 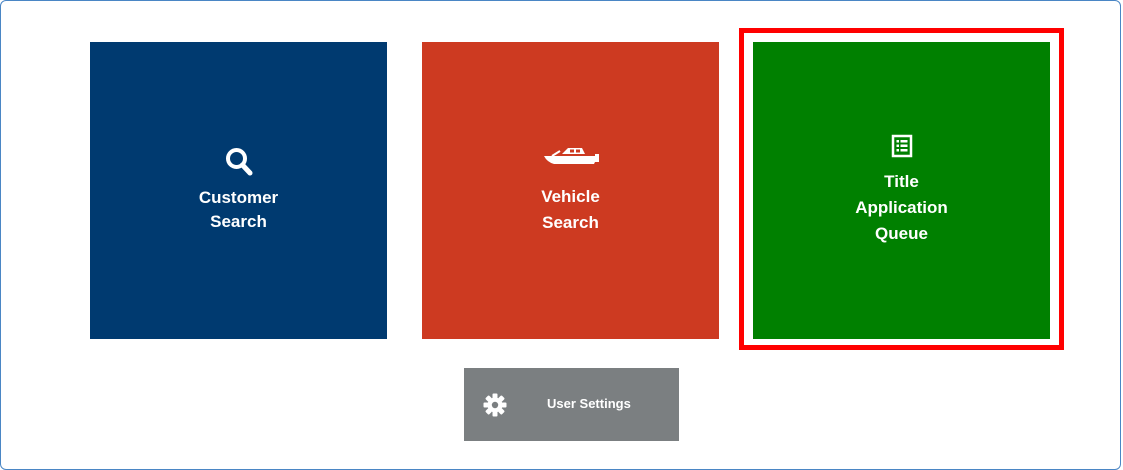 What do you see at coordinates (589, 403) in the screenshot?
I see `user-settings-label: User Settings` at bounding box center [589, 403].